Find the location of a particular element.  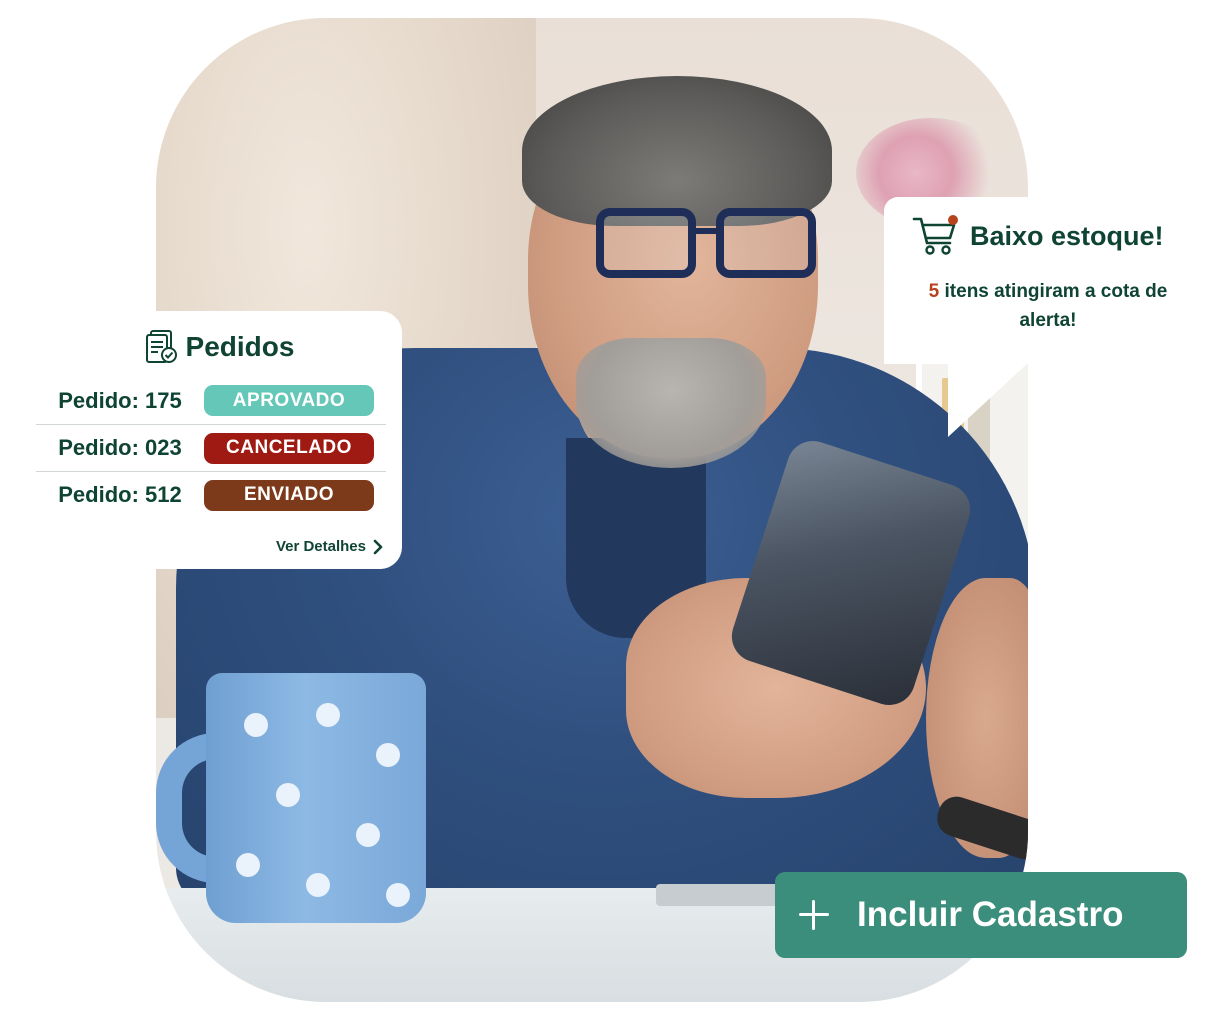

status-badge: ENVIADO is located at coordinates (289, 495).